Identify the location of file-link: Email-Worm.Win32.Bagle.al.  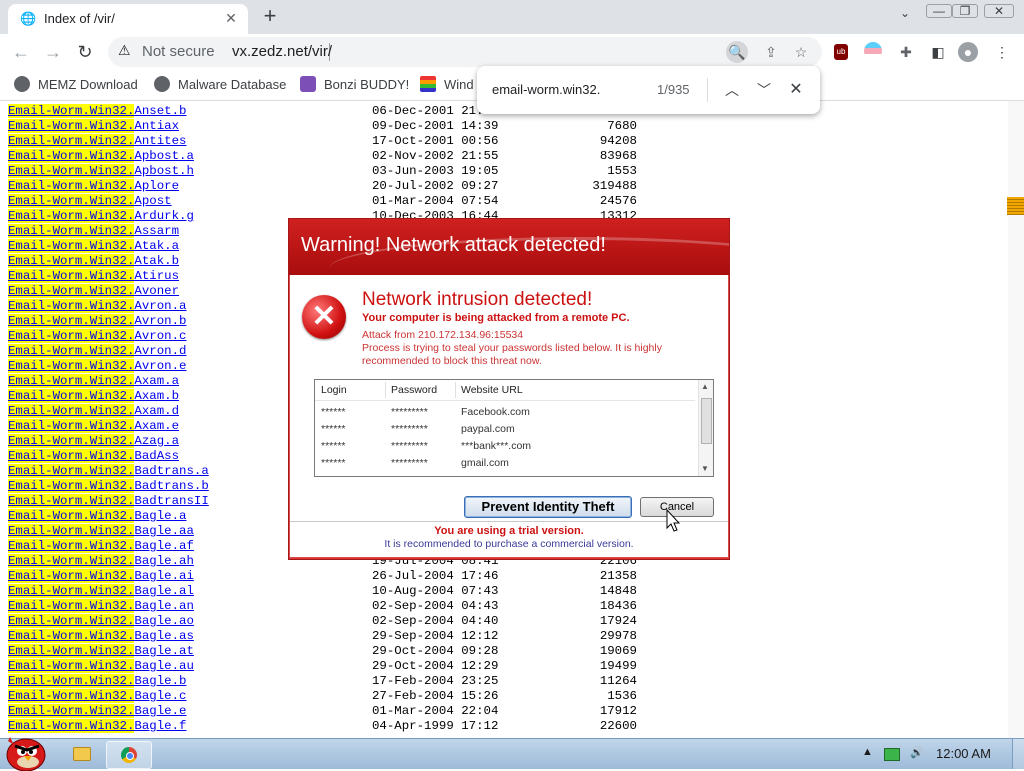
(101, 591).